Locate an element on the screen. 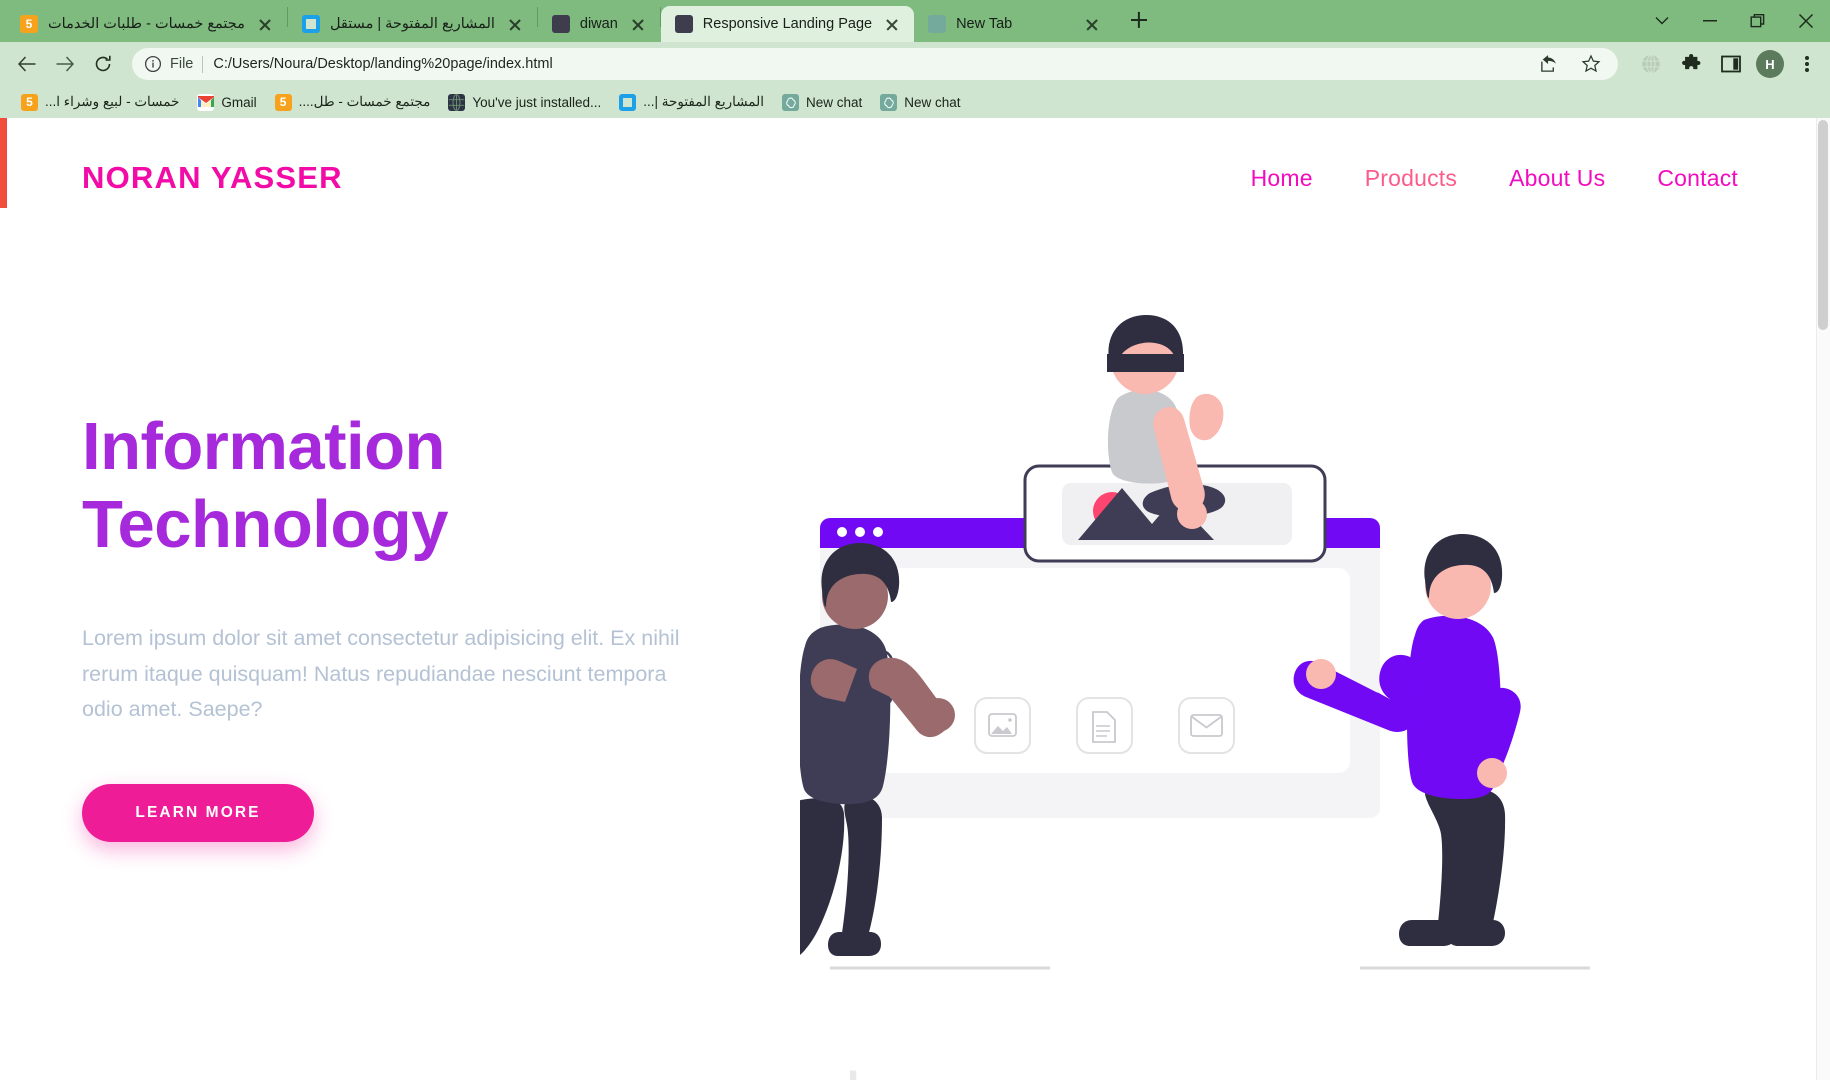 This screenshot has width=1830, height=1080. tab-responsive-landing-page: Responsive Landing Page is located at coordinates (787, 24).